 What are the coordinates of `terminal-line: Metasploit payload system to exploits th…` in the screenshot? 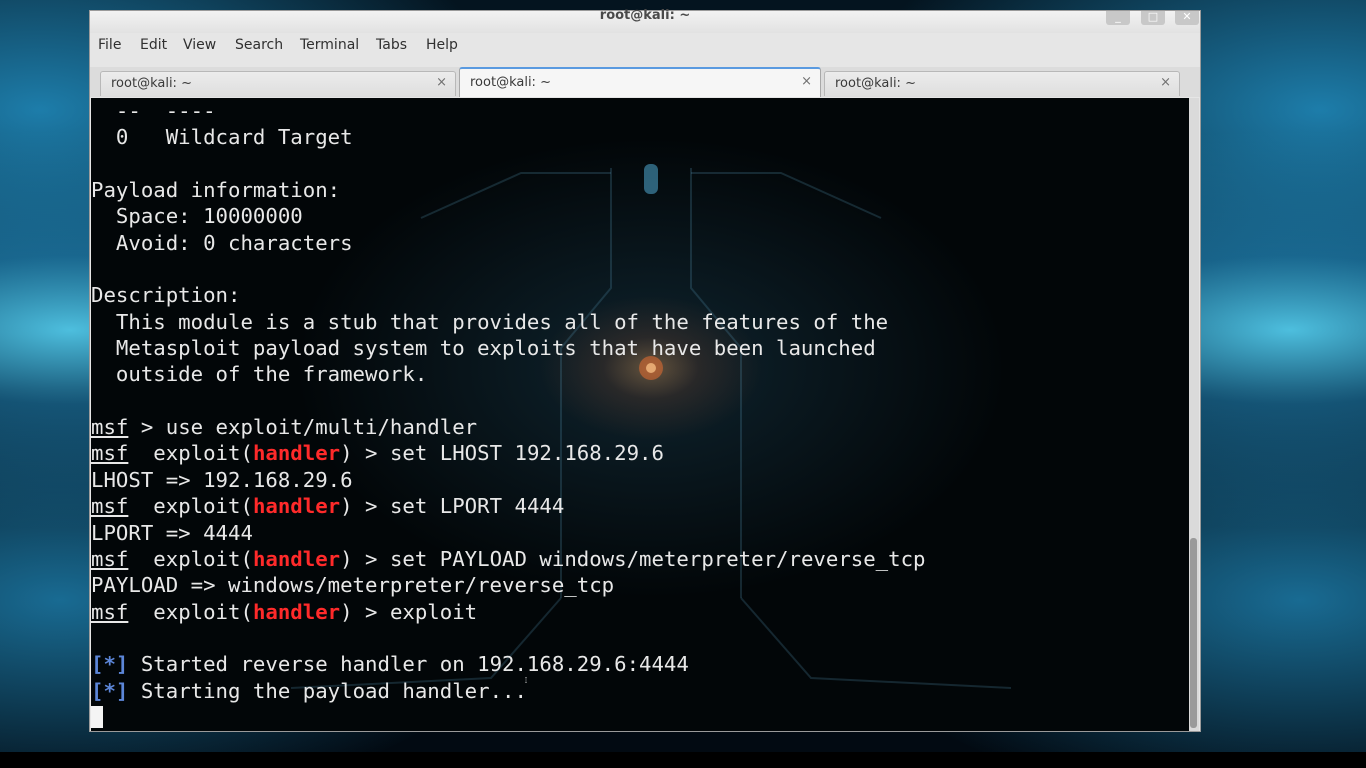 It's located at (508, 348).